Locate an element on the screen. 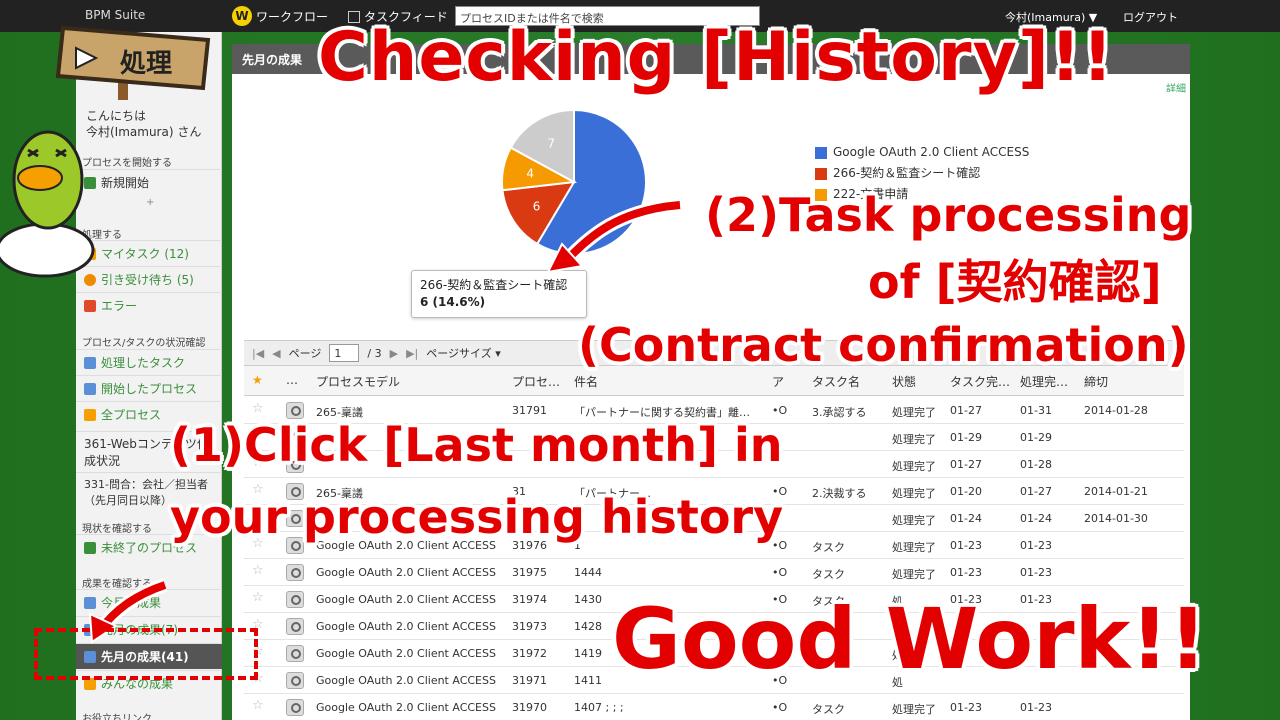 This screenshot has height=720, width=1280. cell-process-id: 31971 is located at coordinates (529, 680).